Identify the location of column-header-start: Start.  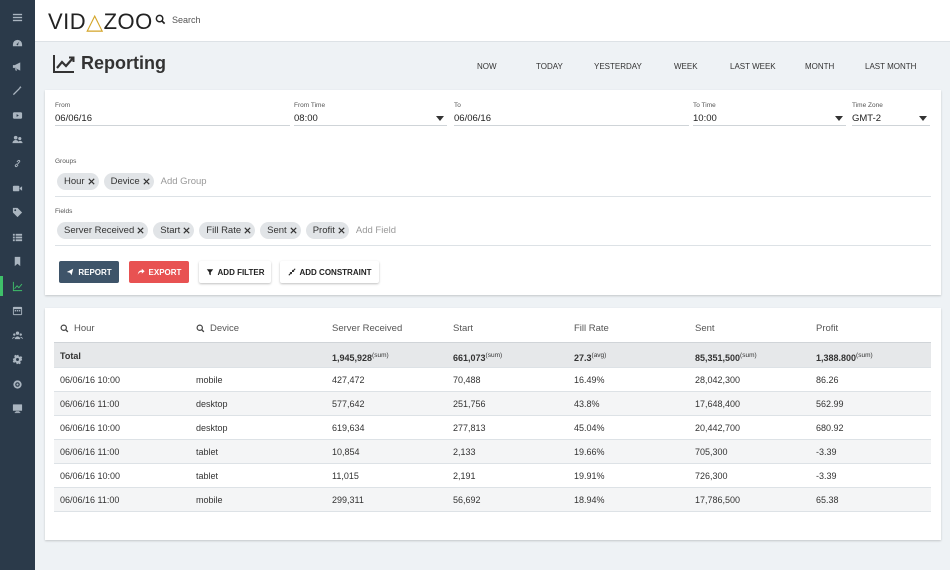
(463, 328).